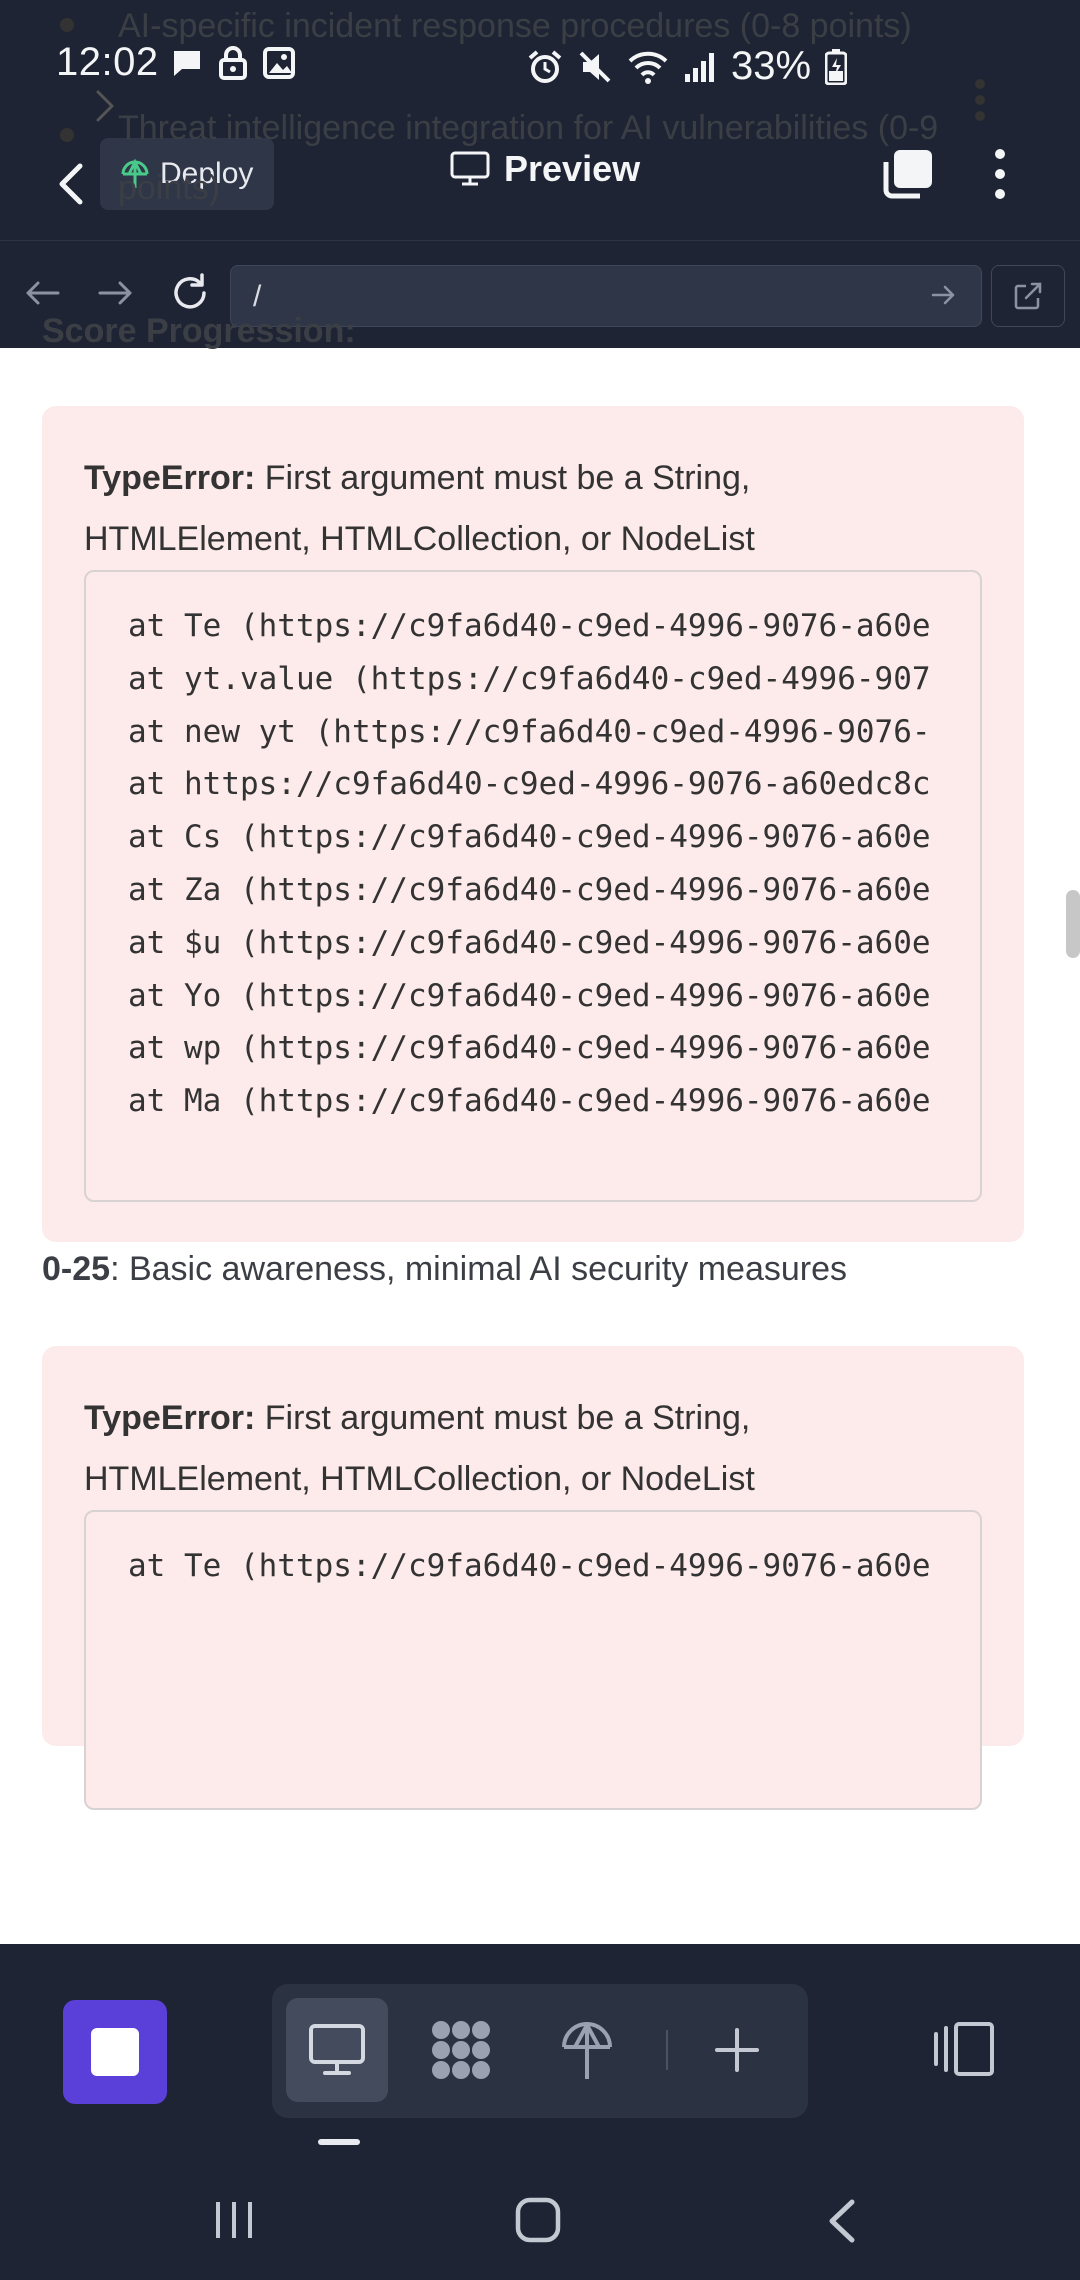  I want to click on desktop-icon, so click(337, 2049).